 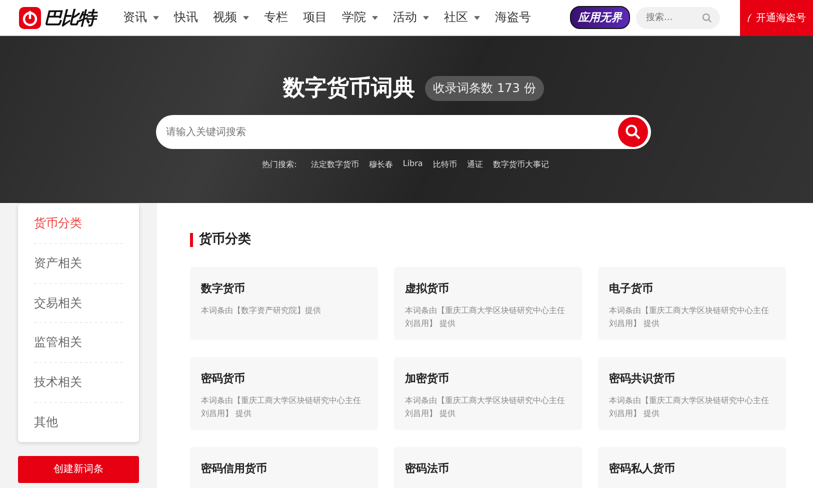 I want to click on nav-link: 快讯, so click(x=186, y=17).